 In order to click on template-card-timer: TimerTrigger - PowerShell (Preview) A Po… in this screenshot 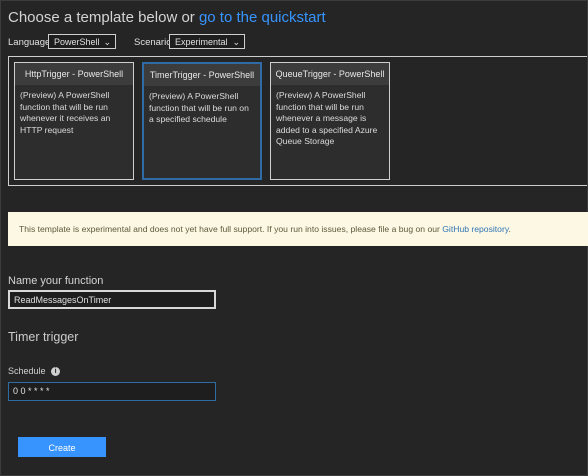, I will do `click(202, 121)`.